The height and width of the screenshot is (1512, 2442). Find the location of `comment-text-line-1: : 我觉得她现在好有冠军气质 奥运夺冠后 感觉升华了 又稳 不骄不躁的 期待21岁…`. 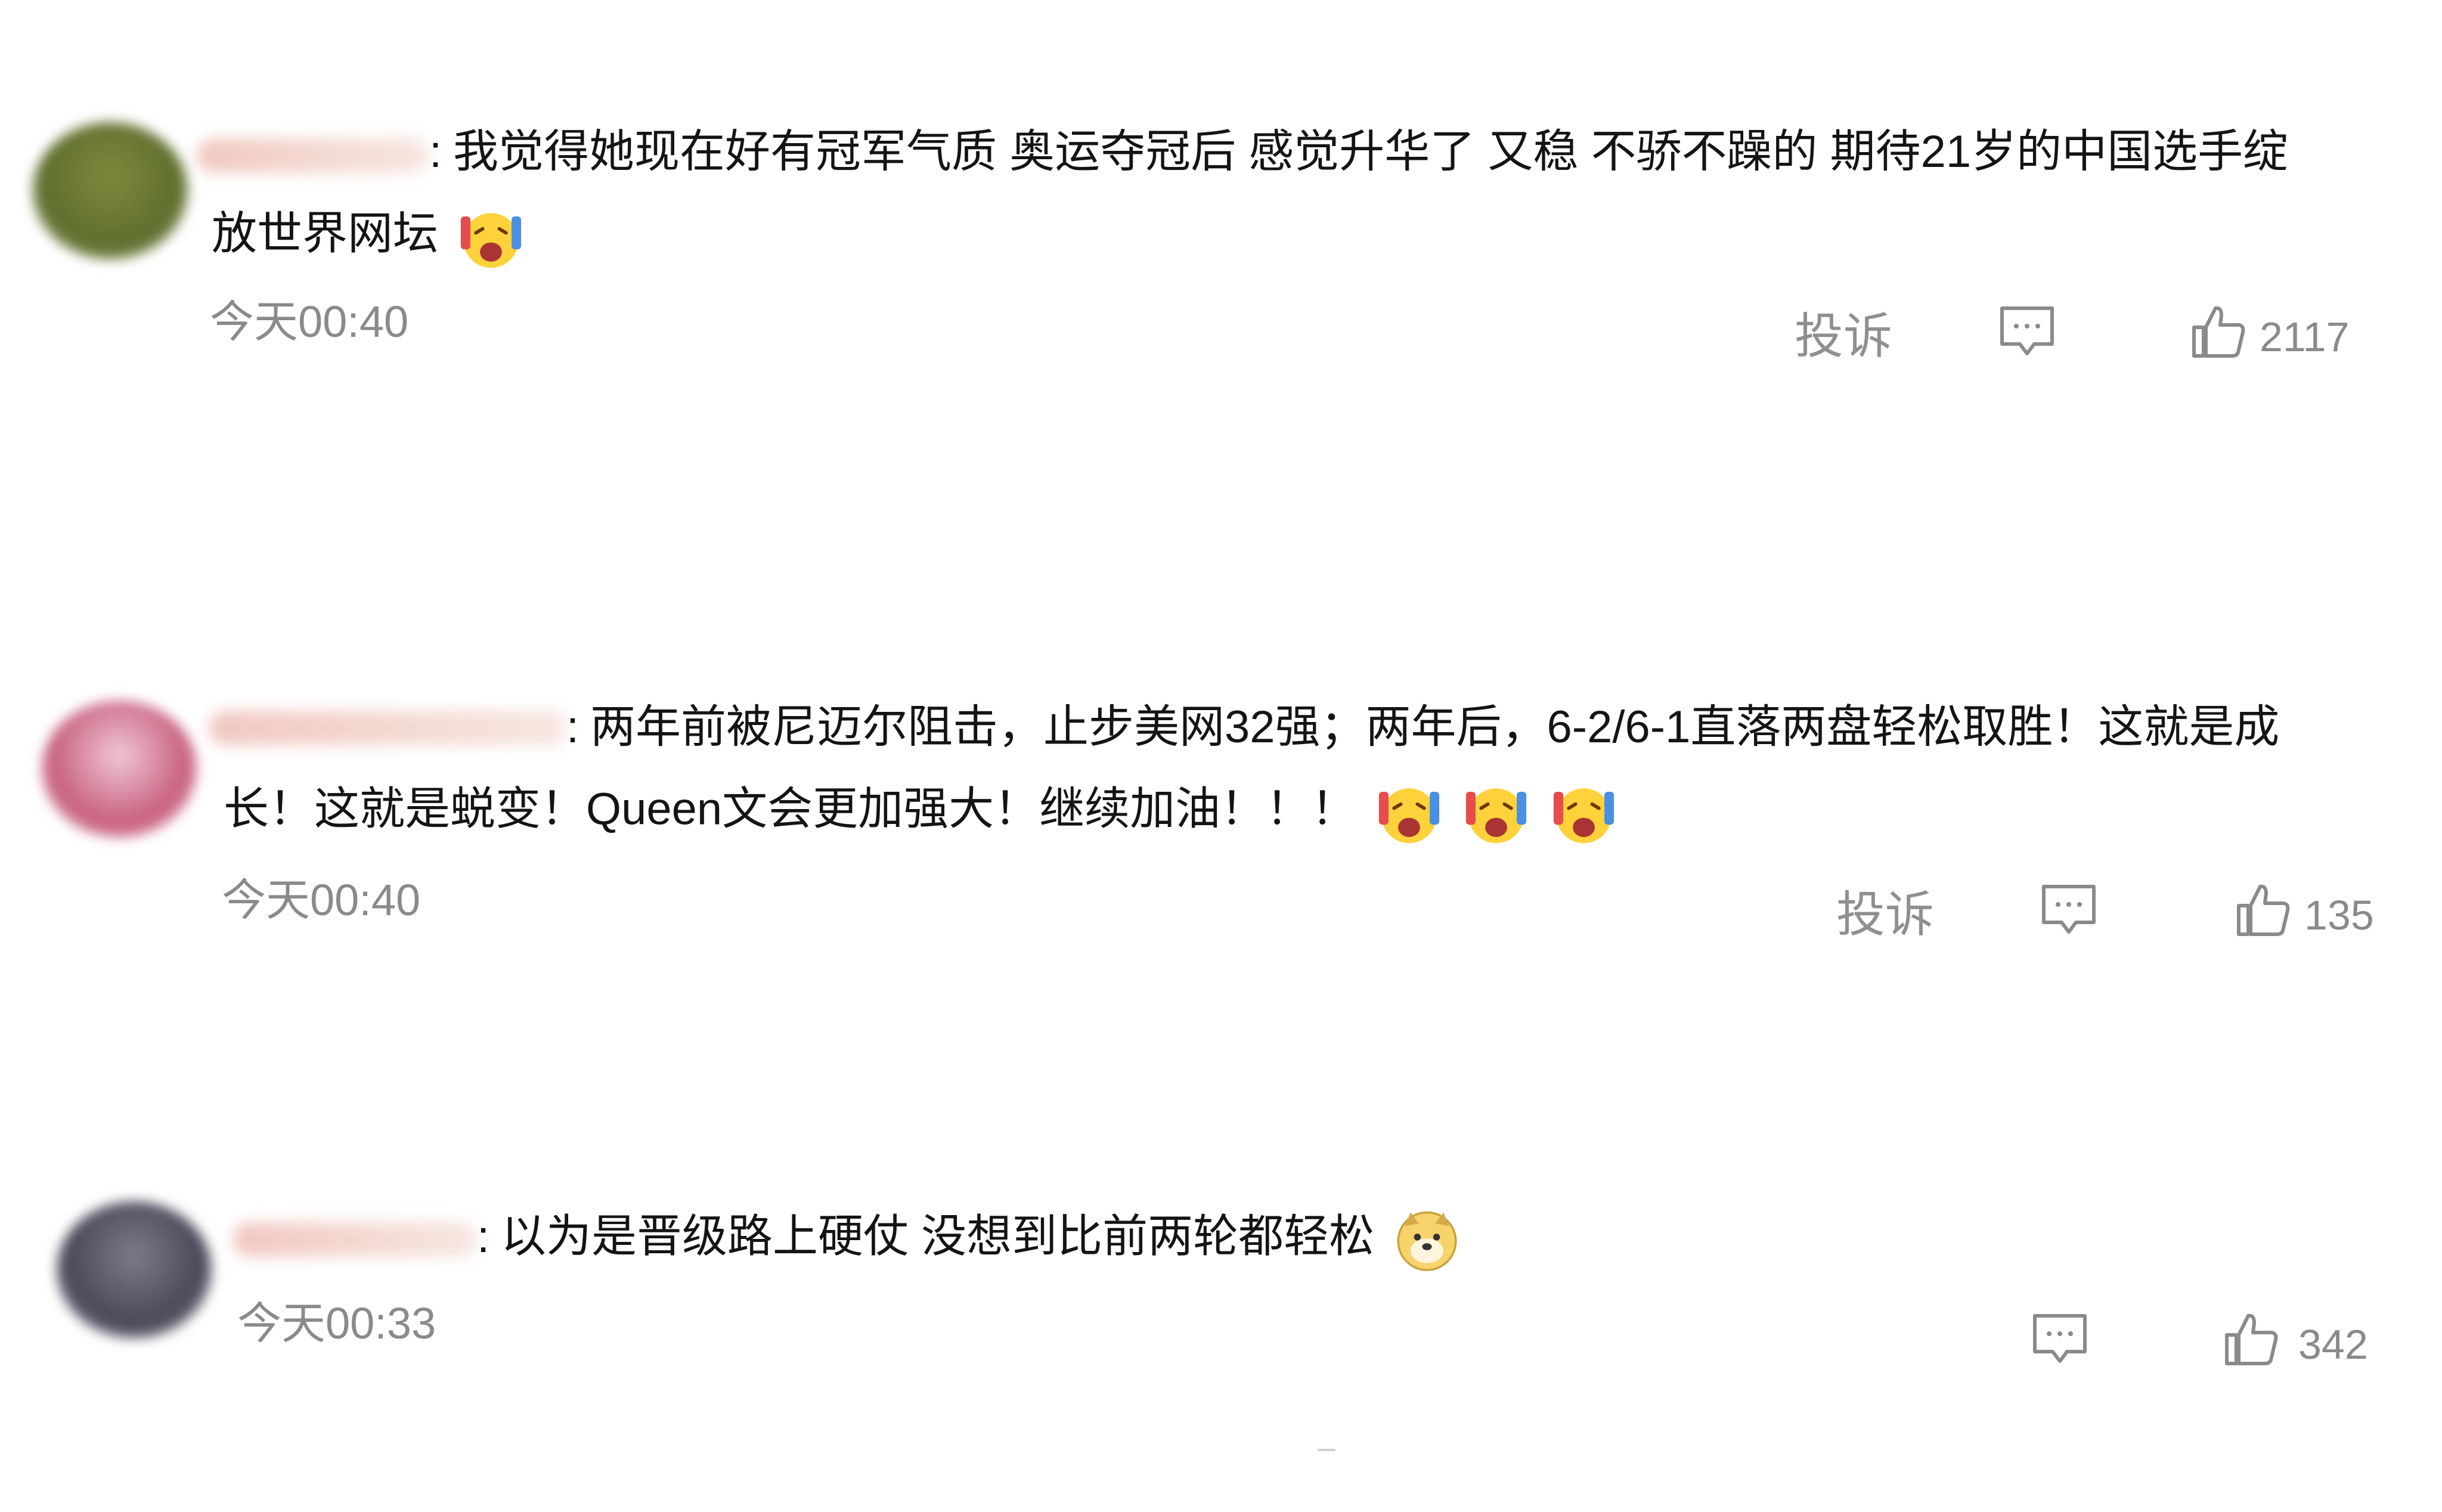

comment-text-line-1: : 我觉得她现在好有冠军气质 奥运夺冠后 感觉升华了 又稳 不骄不躁的 期待21岁… is located at coordinates (1358, 152).